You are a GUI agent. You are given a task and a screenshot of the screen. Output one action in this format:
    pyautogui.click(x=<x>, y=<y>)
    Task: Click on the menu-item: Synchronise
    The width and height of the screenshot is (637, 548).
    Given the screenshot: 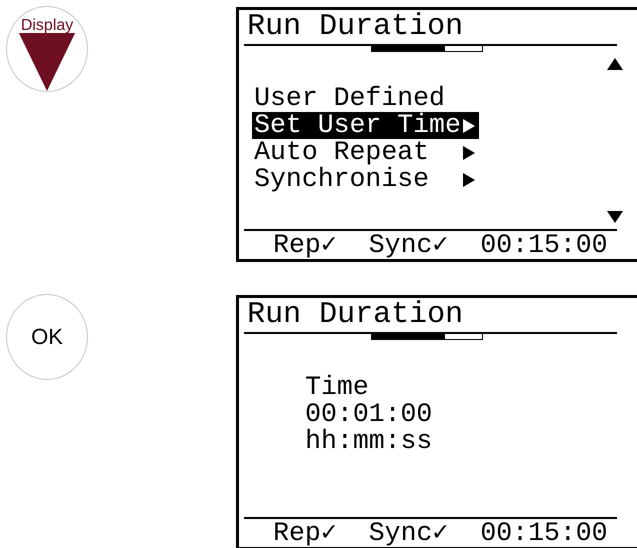 What is the action you would take?
    pyautogui.click(x=365, y=179)
    